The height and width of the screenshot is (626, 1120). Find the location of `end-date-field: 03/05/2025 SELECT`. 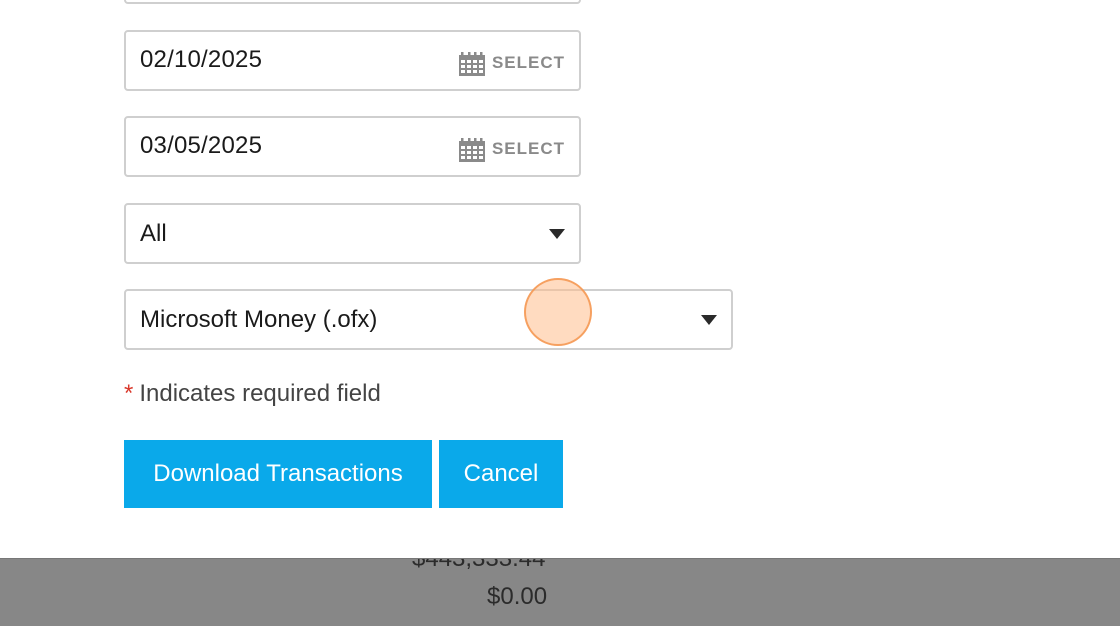

end-date-field: 03/05/2025 SELECT is located at coordinates (352, 146).